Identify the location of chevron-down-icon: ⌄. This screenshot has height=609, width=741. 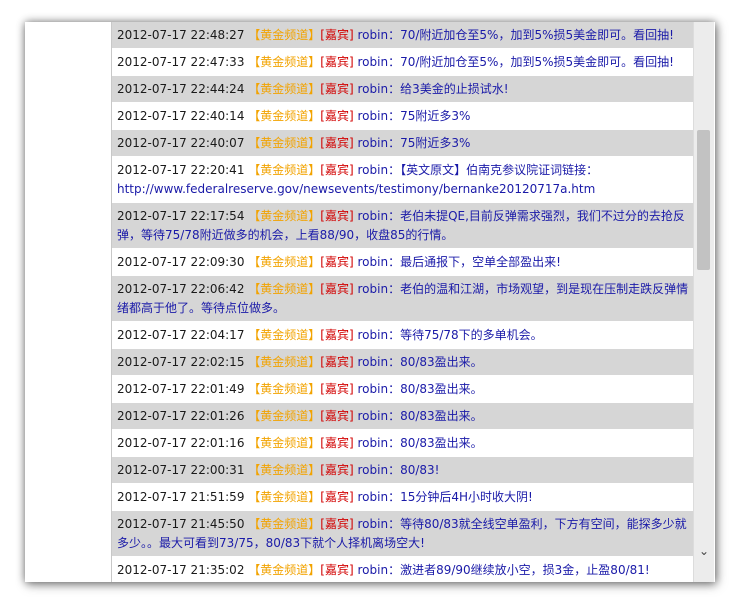
(704, 551).